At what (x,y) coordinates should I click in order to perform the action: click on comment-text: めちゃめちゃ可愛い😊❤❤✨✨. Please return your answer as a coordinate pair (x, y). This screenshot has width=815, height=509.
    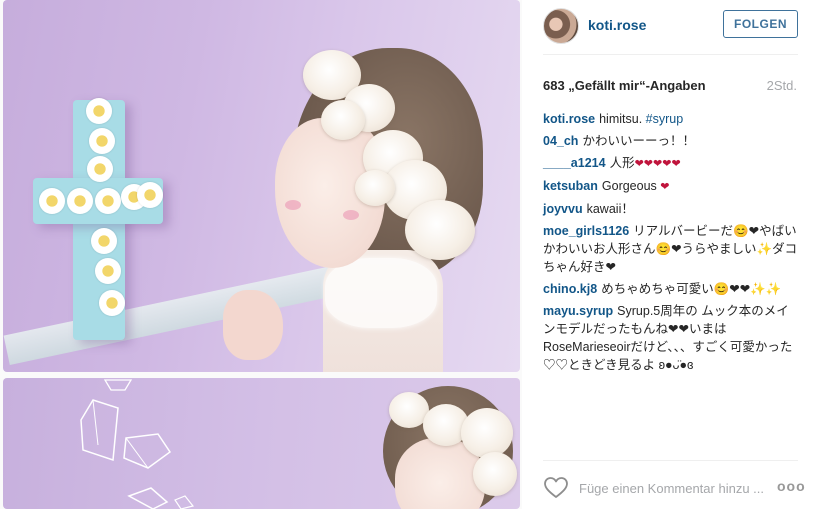
    Looking at the image, I should click on (691, 289).